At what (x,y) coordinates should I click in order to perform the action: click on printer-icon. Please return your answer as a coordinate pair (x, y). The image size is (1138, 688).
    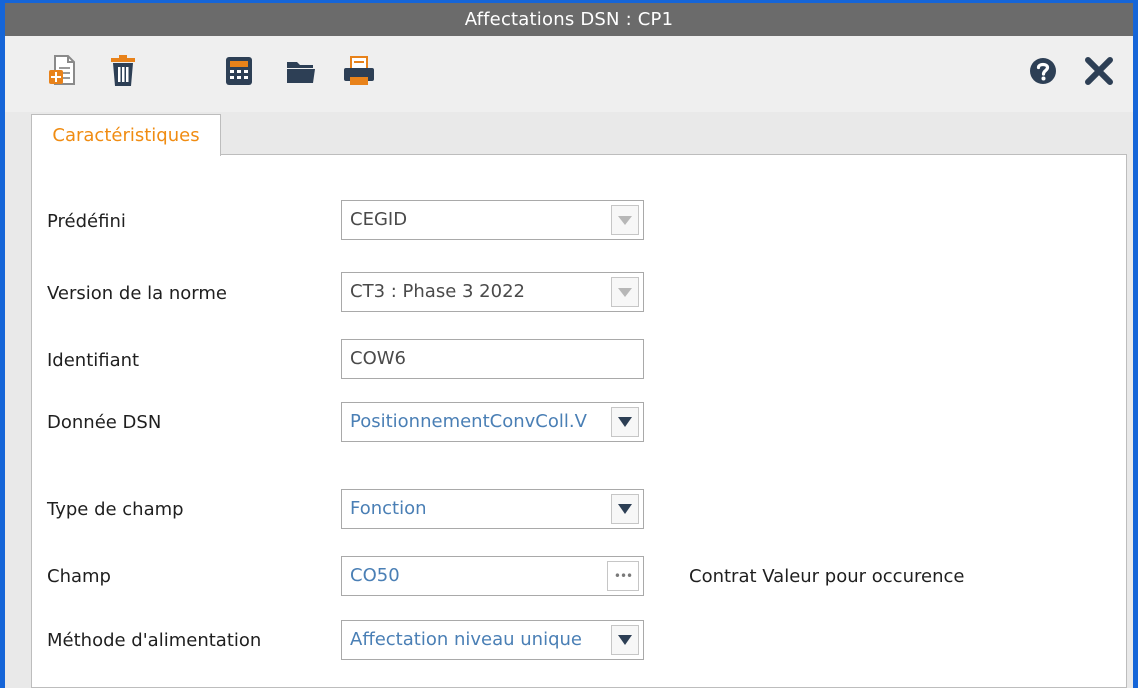
    Looking at the image, I should click on (359, 71).